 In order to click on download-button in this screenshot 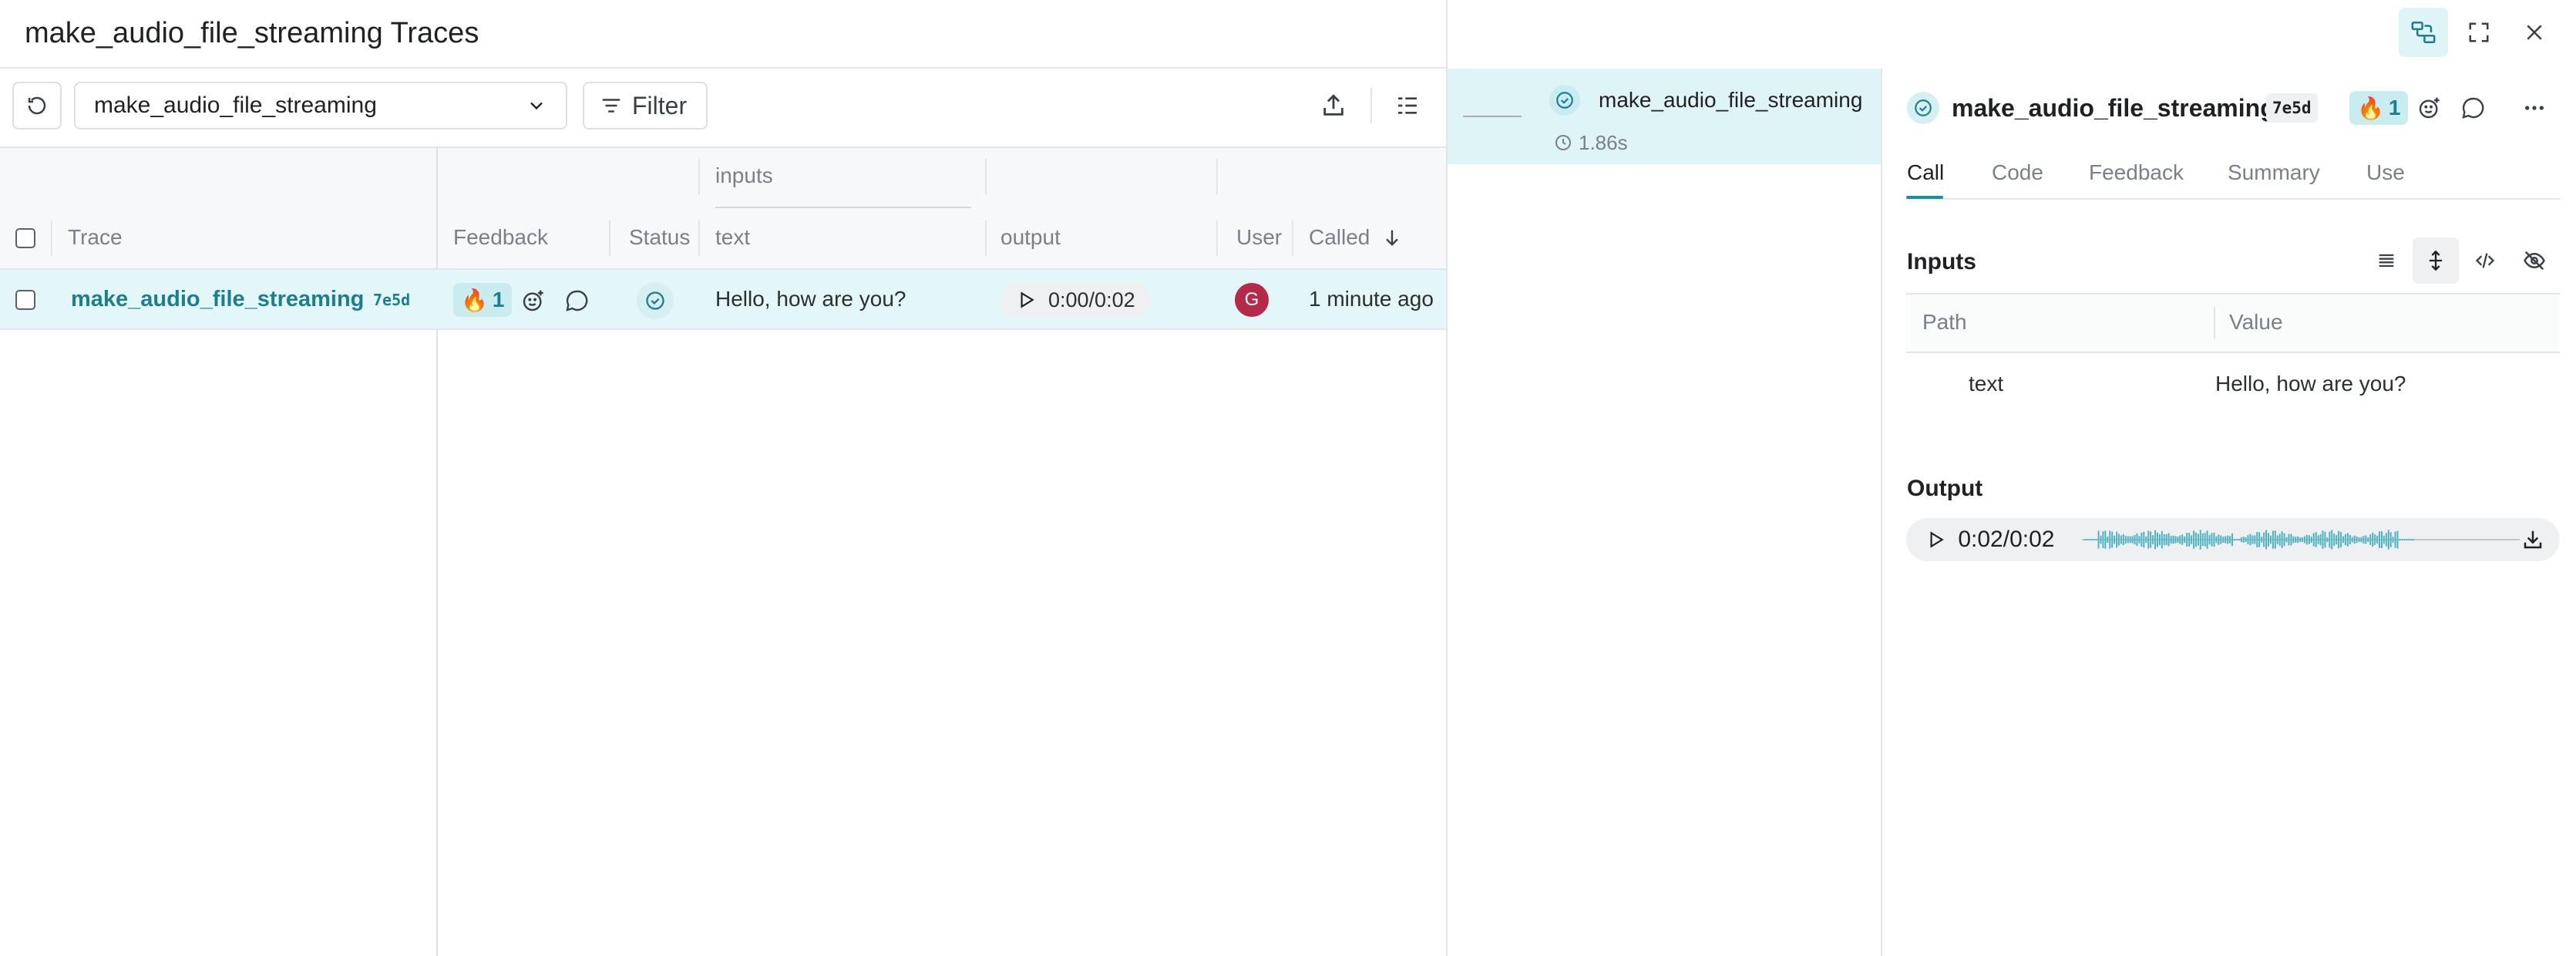, I will do `click(2533, 540)`.